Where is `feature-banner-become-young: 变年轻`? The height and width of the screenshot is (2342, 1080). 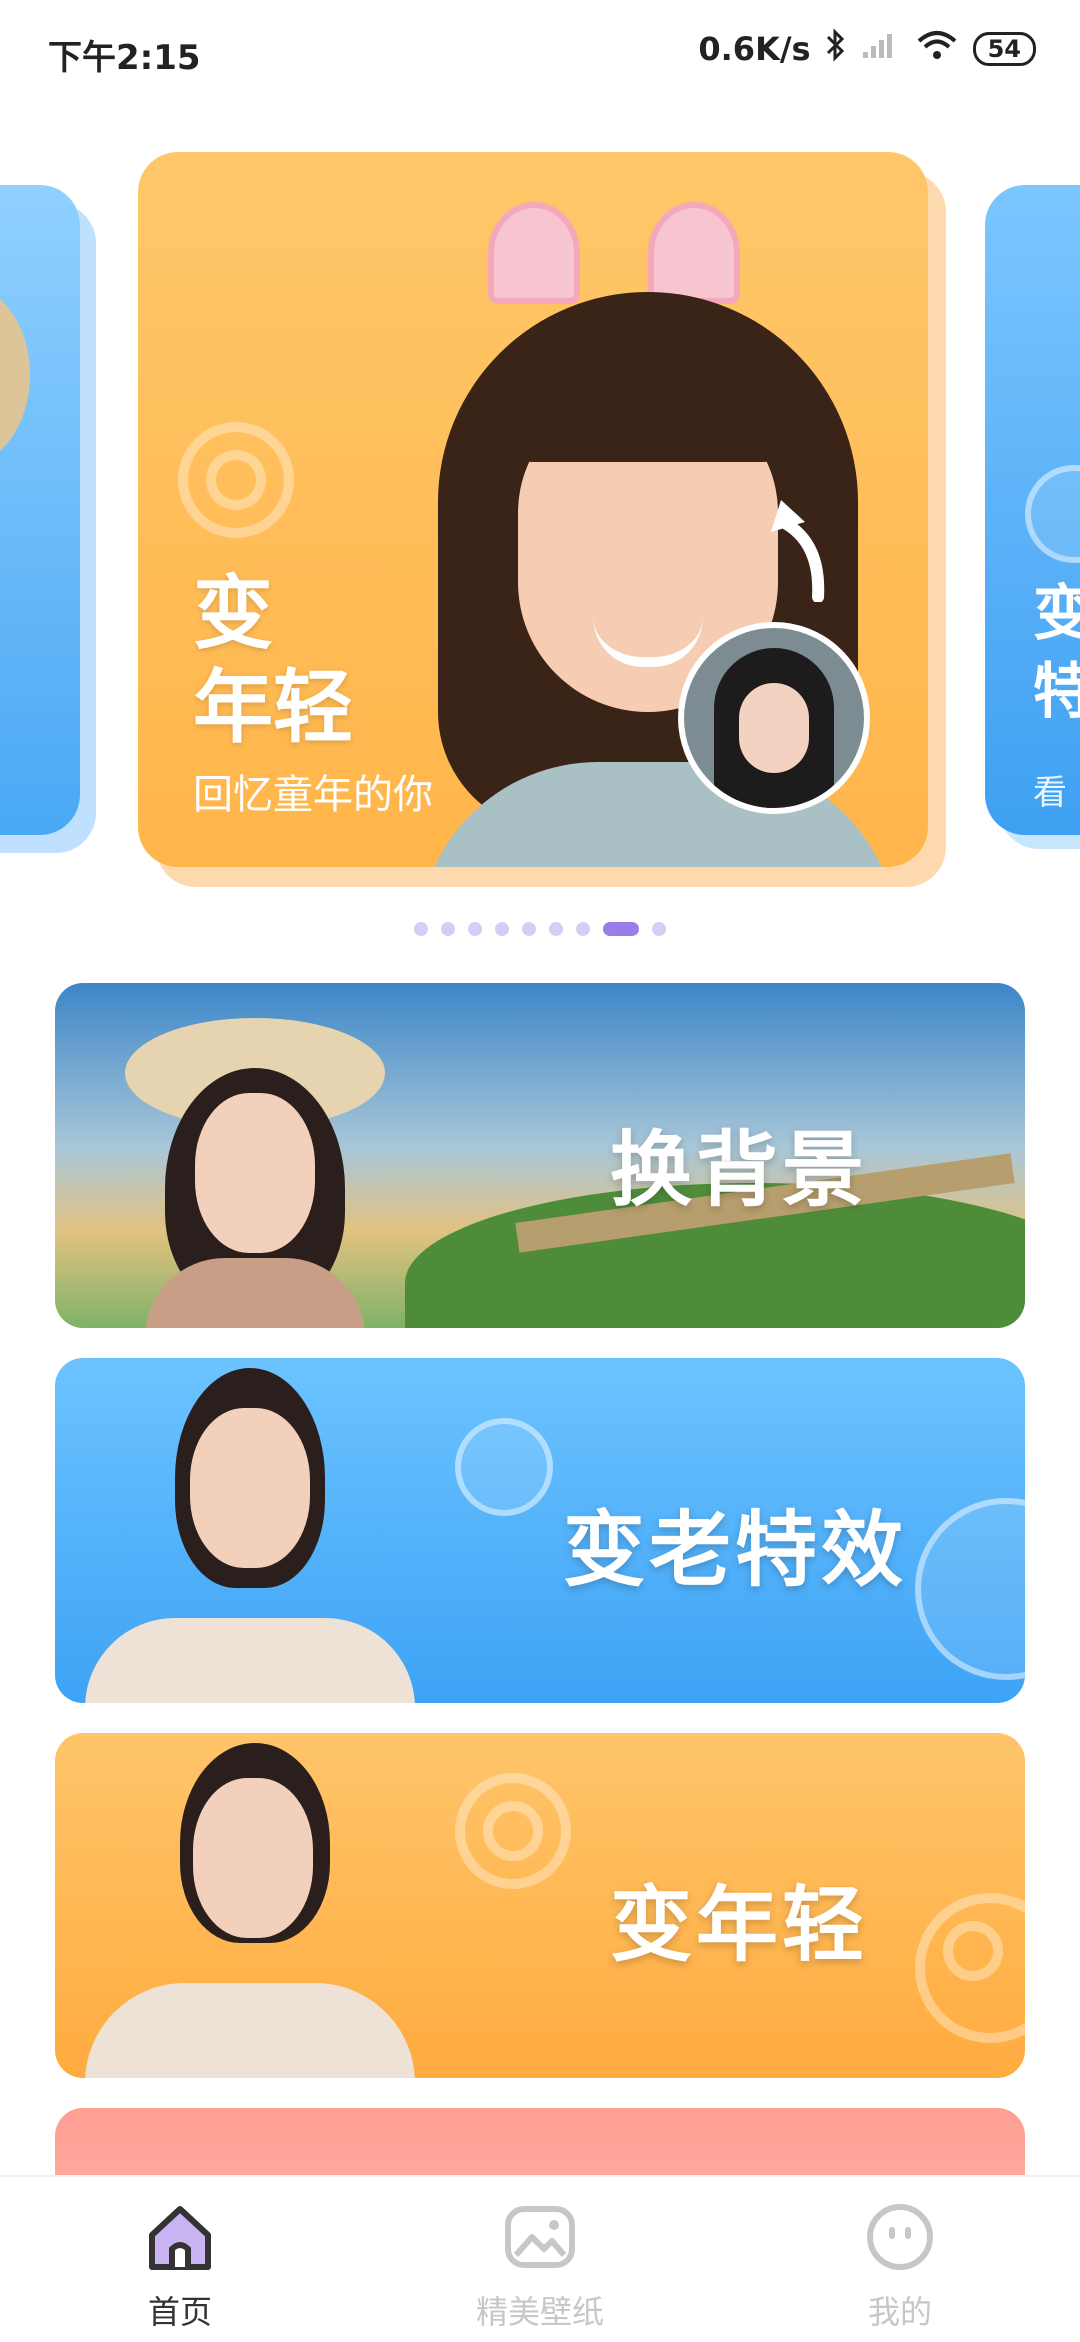 feature-banner-become-young: 变年轻 is located at coordinates (540, 1905).